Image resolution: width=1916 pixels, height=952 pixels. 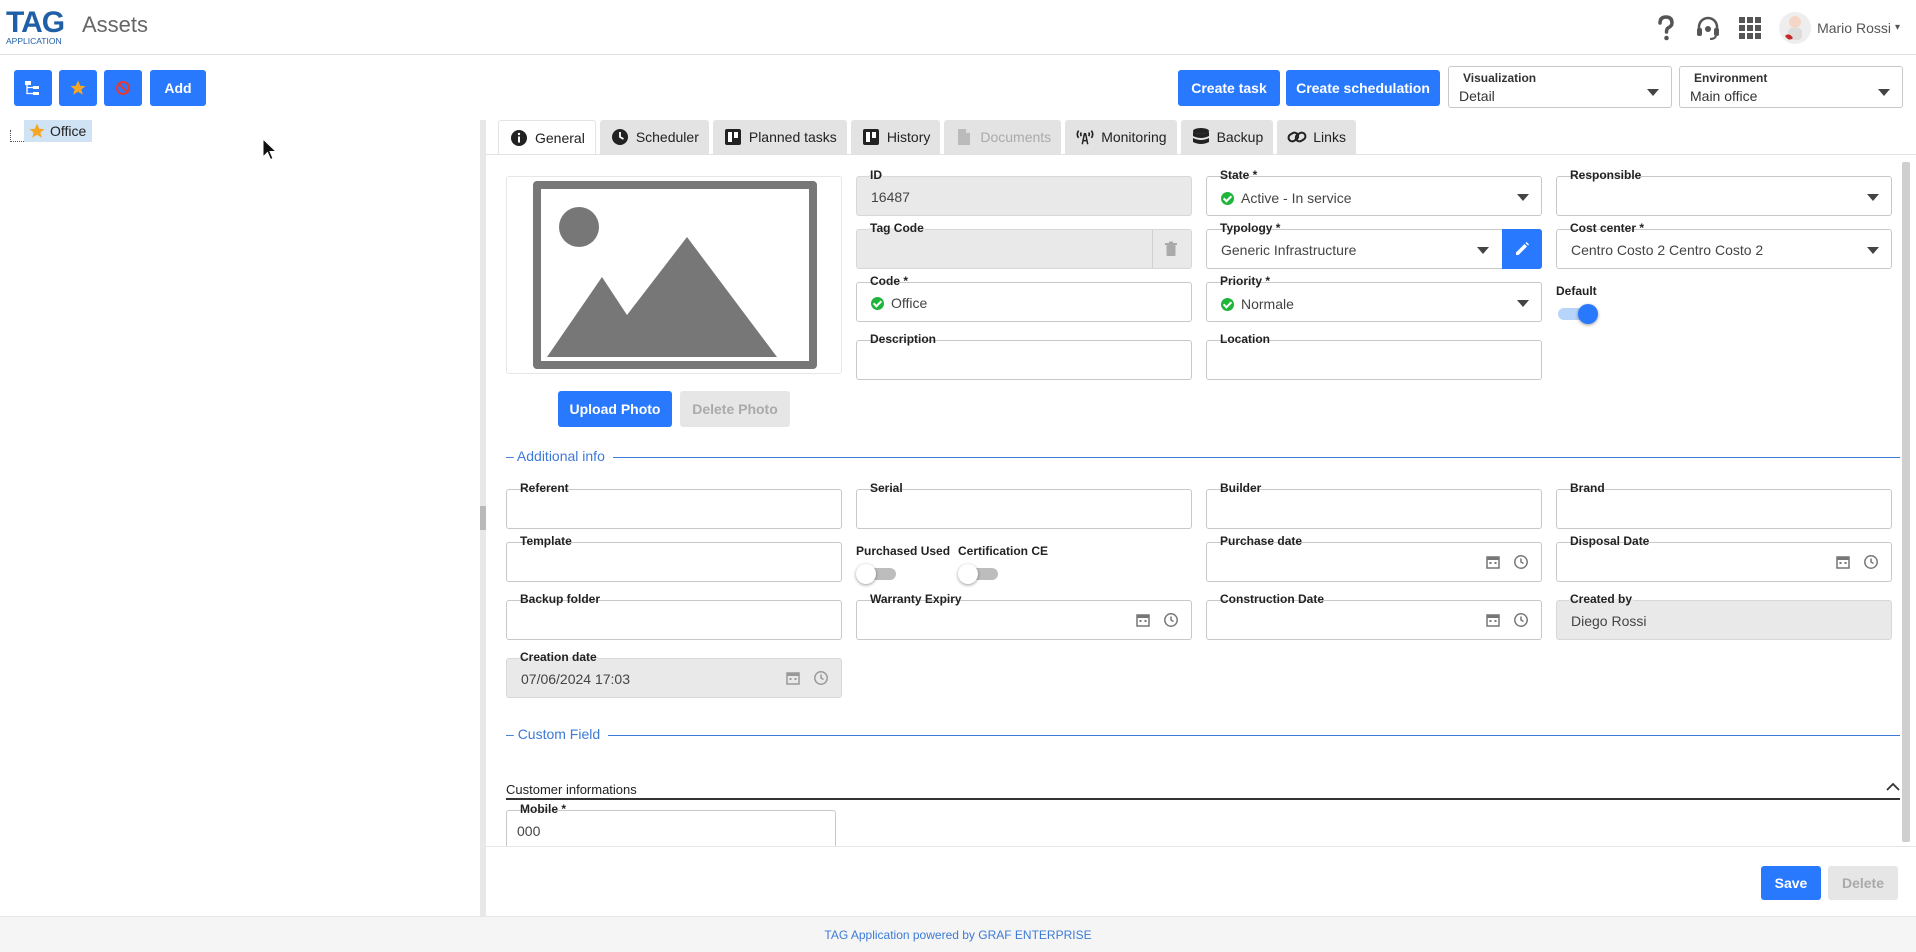 What do you see at coordinates (1609, 621) in the screenshot?
I see `created-by-value: Diego Rossi` at bounding box center [1609, 621].